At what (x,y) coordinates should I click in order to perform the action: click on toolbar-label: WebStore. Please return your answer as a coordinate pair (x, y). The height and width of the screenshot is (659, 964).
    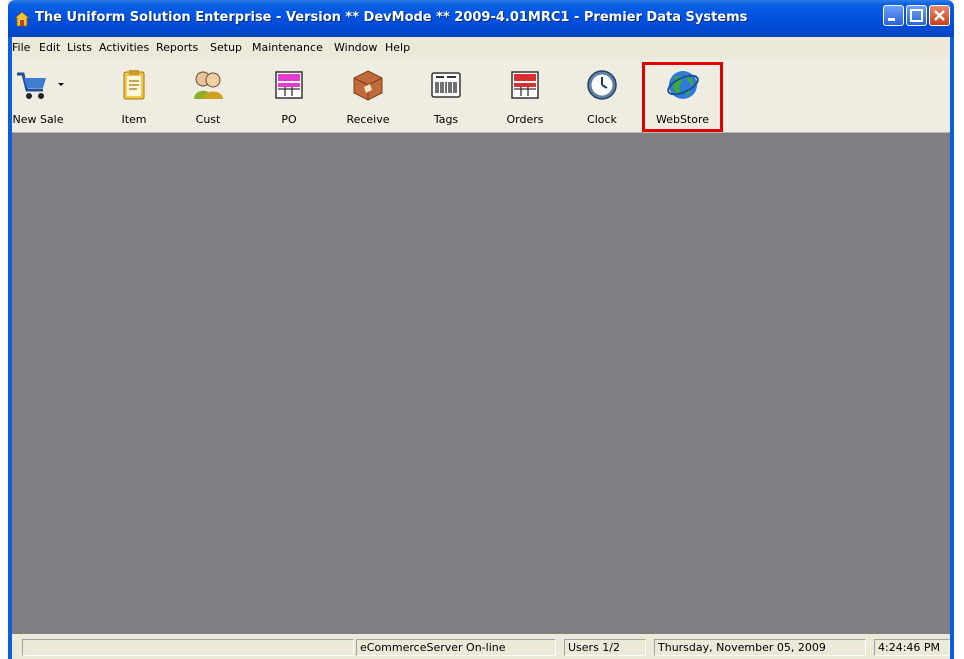
    Looking at the image, I should click on (682, 119).